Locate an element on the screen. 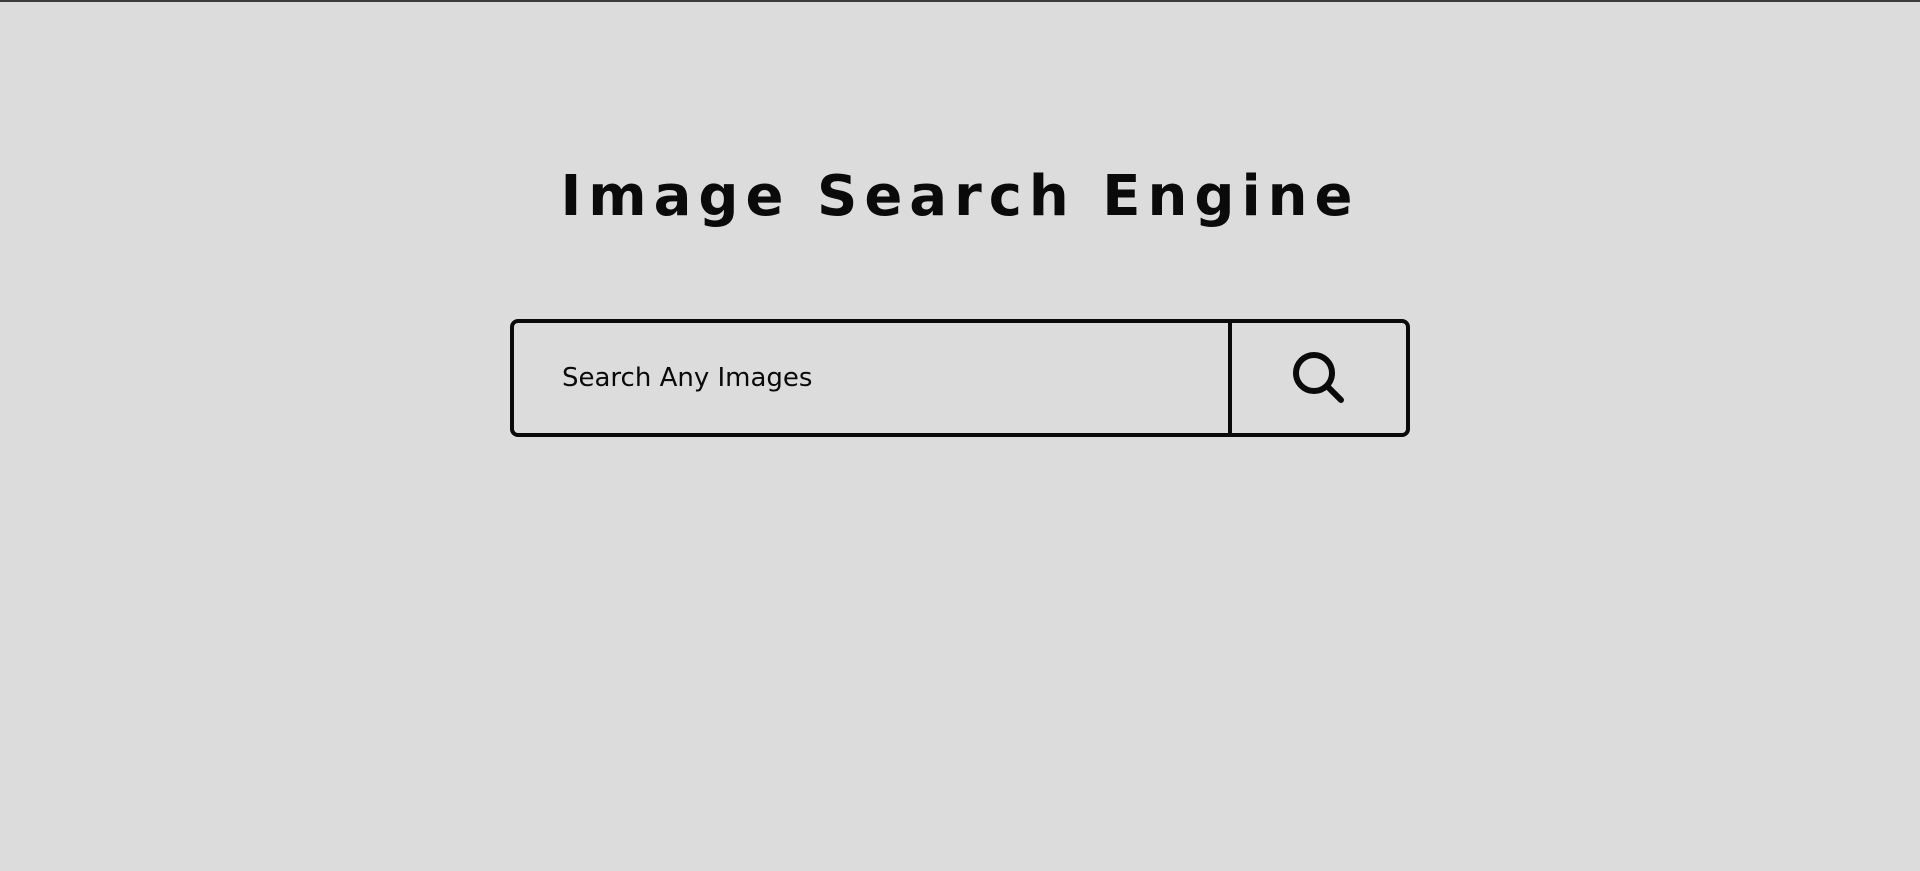 This screenshot has width=1920, height=871. page-title: Image Search Engine is located at coordinates (960, 196).